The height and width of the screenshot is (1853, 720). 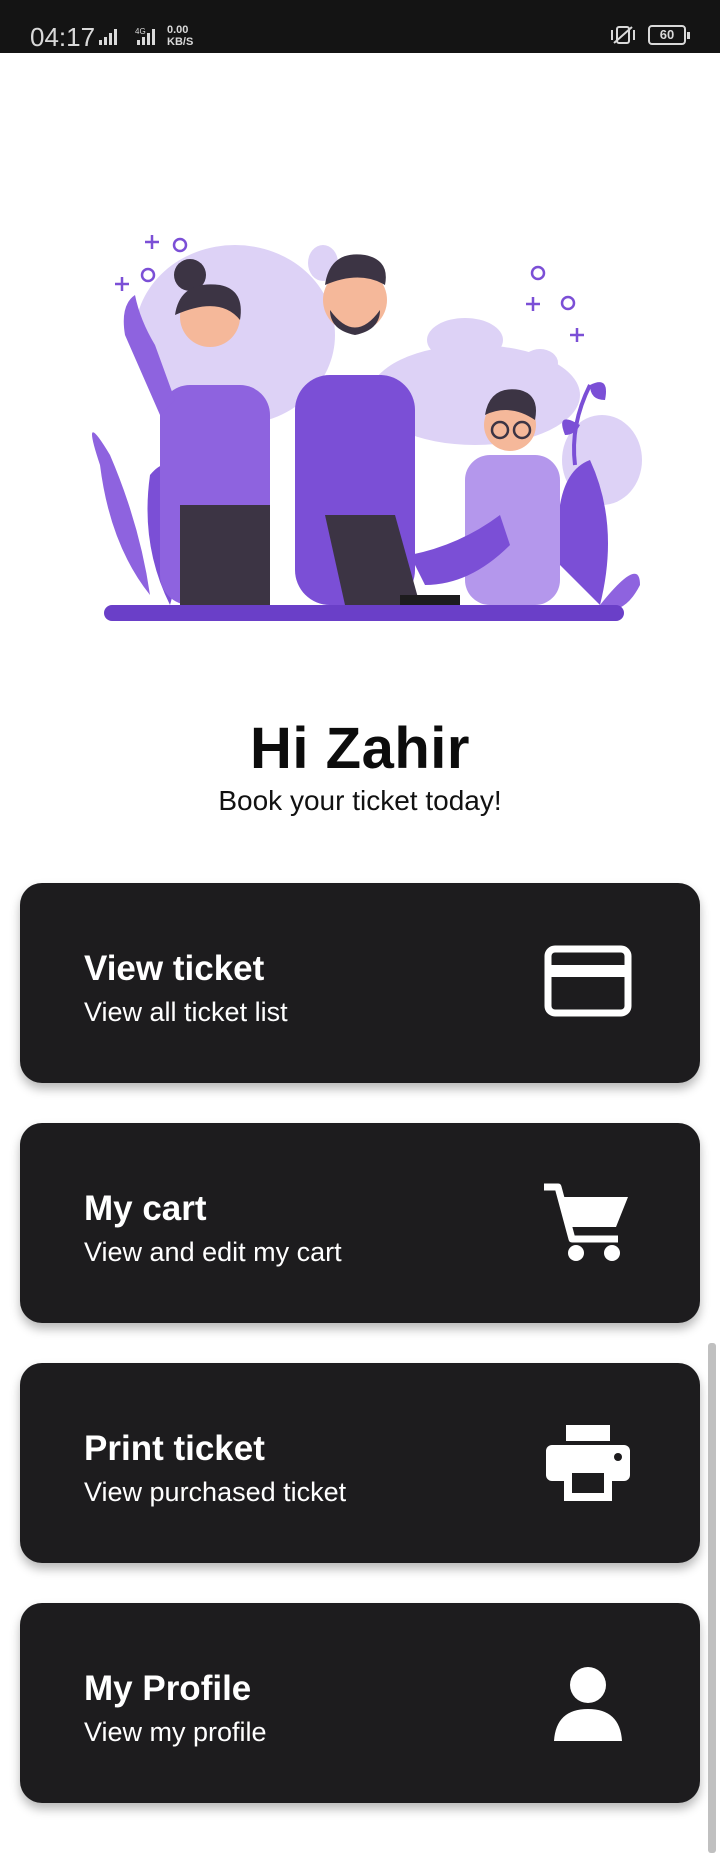 What do you see at coordinates (360, 748) in the screenshot?
I see `greeting-title: Hi Zahir` at bounding box center [360, 748].